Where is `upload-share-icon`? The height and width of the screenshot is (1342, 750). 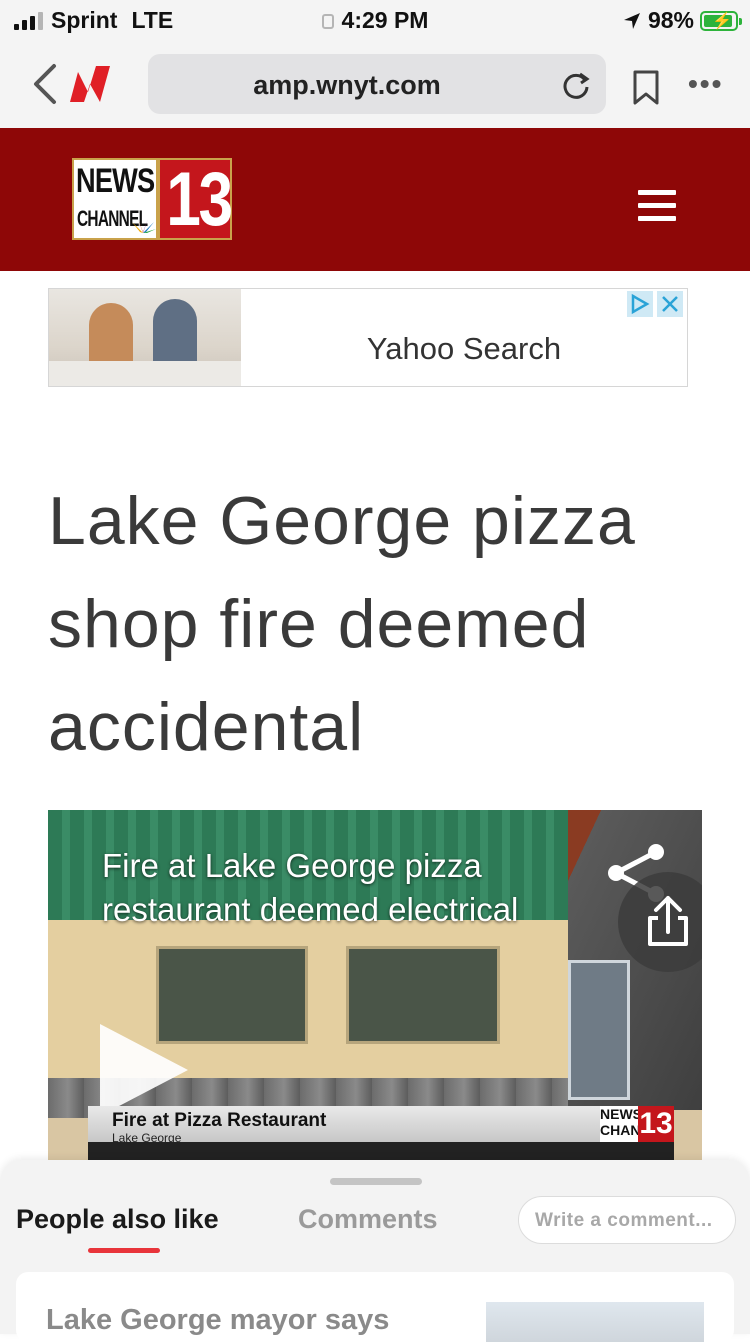
upload-share-icon is located at coordinates (668, 921).